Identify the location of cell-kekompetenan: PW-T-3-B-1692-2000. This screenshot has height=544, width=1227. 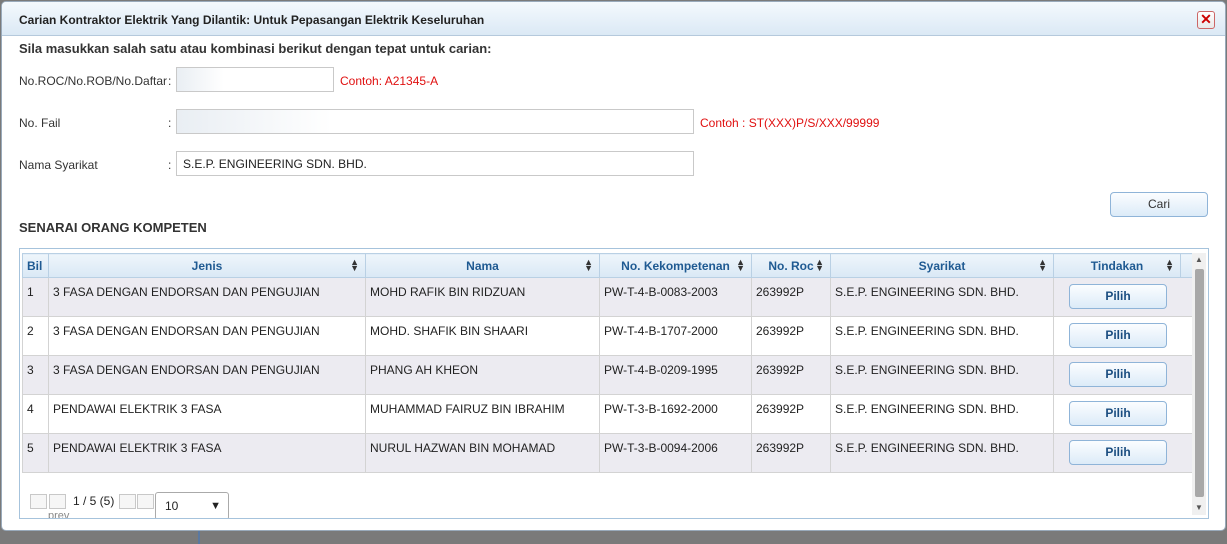
(675, 414).